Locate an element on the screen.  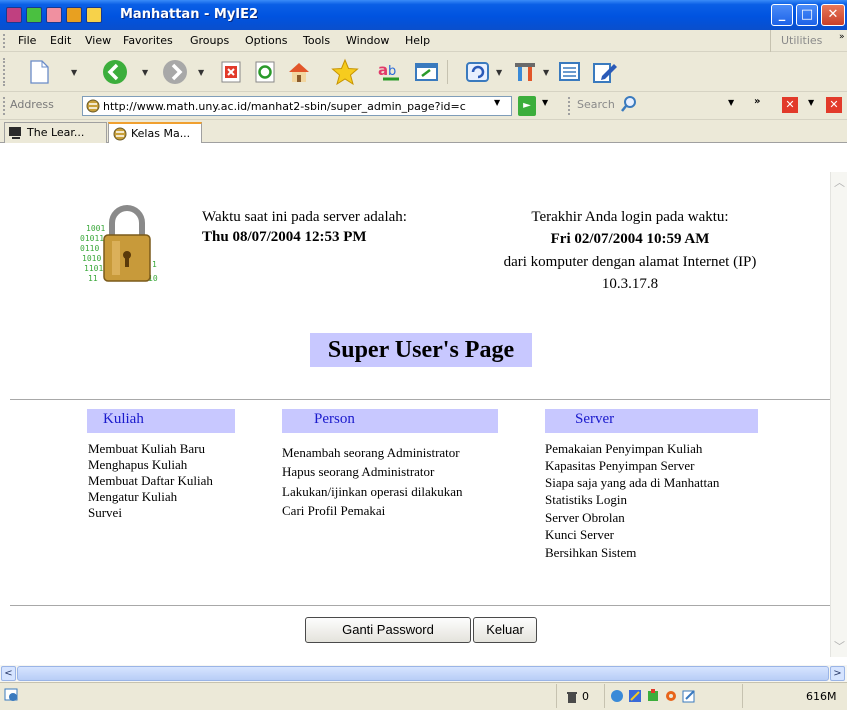
trash-icon is located at coordinates (572, 698).